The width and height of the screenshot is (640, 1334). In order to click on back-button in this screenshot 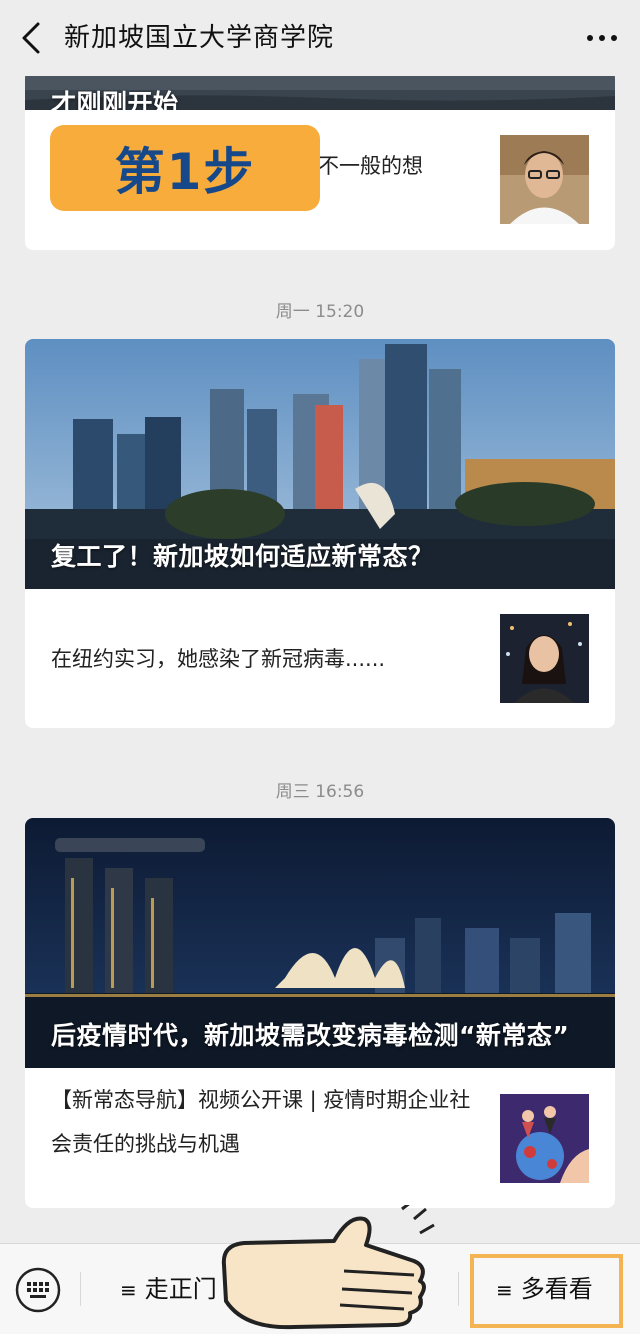, I will do `click(32, 38)`.